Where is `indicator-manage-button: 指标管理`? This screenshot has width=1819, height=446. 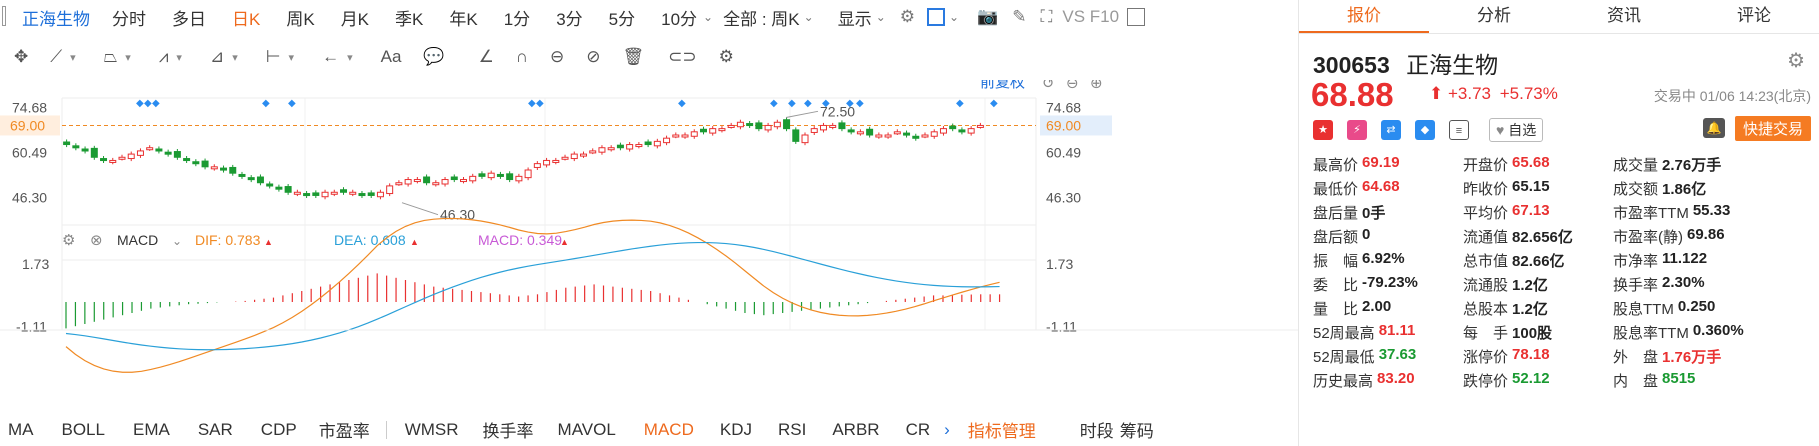 indicator-manage-button: 指标管理 is located at coordinates (1002, 429).